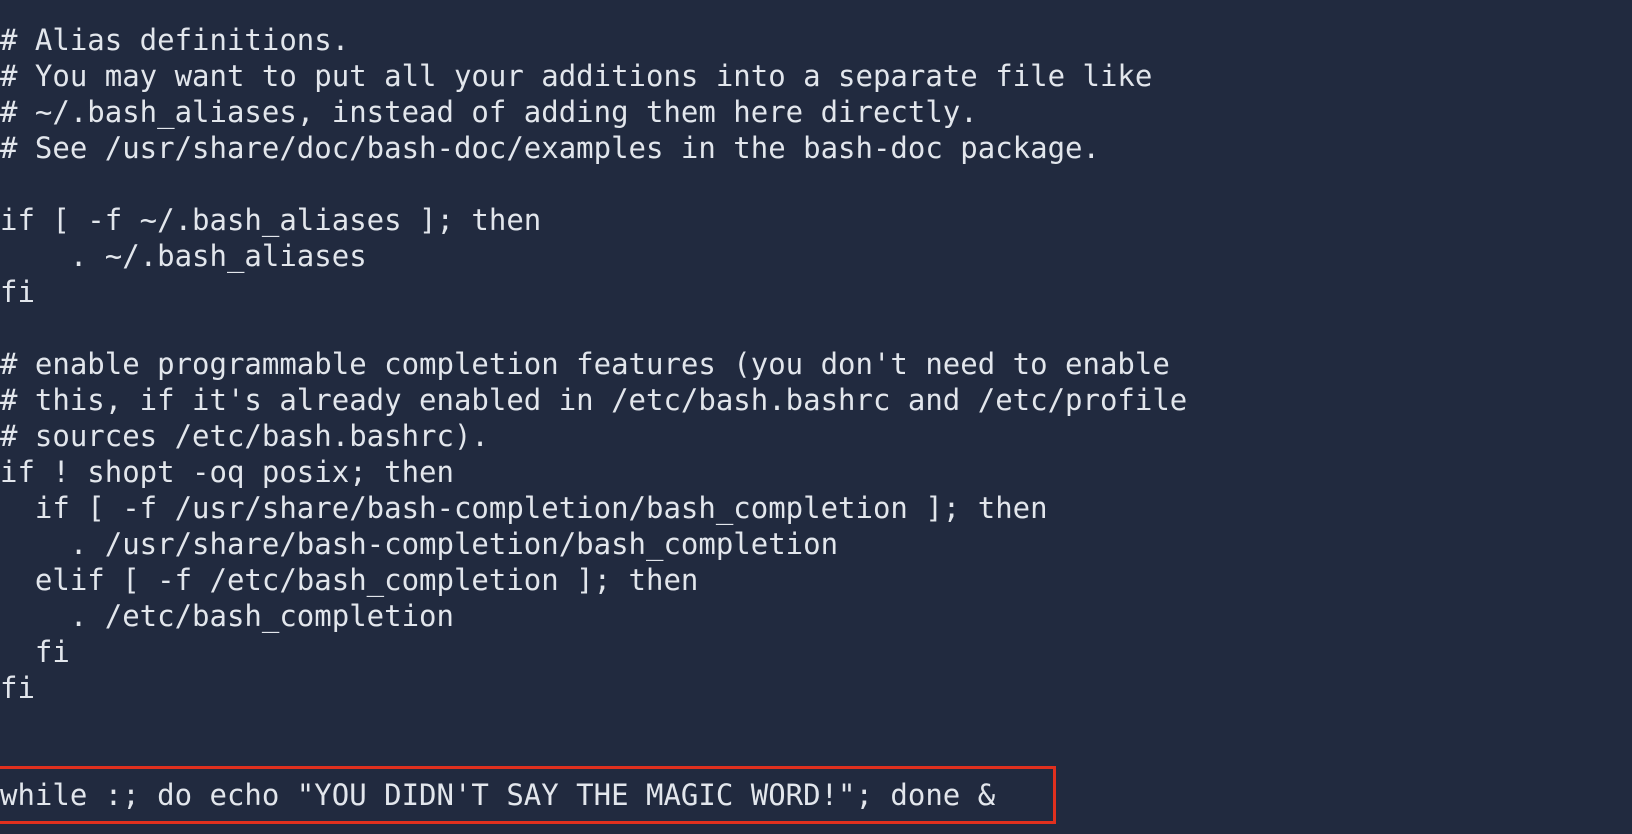  Describe the element at coordinates (244, 436) in the screenshot. I see `code-line-12: # sources /etc/bash.bashrc).` at that location.